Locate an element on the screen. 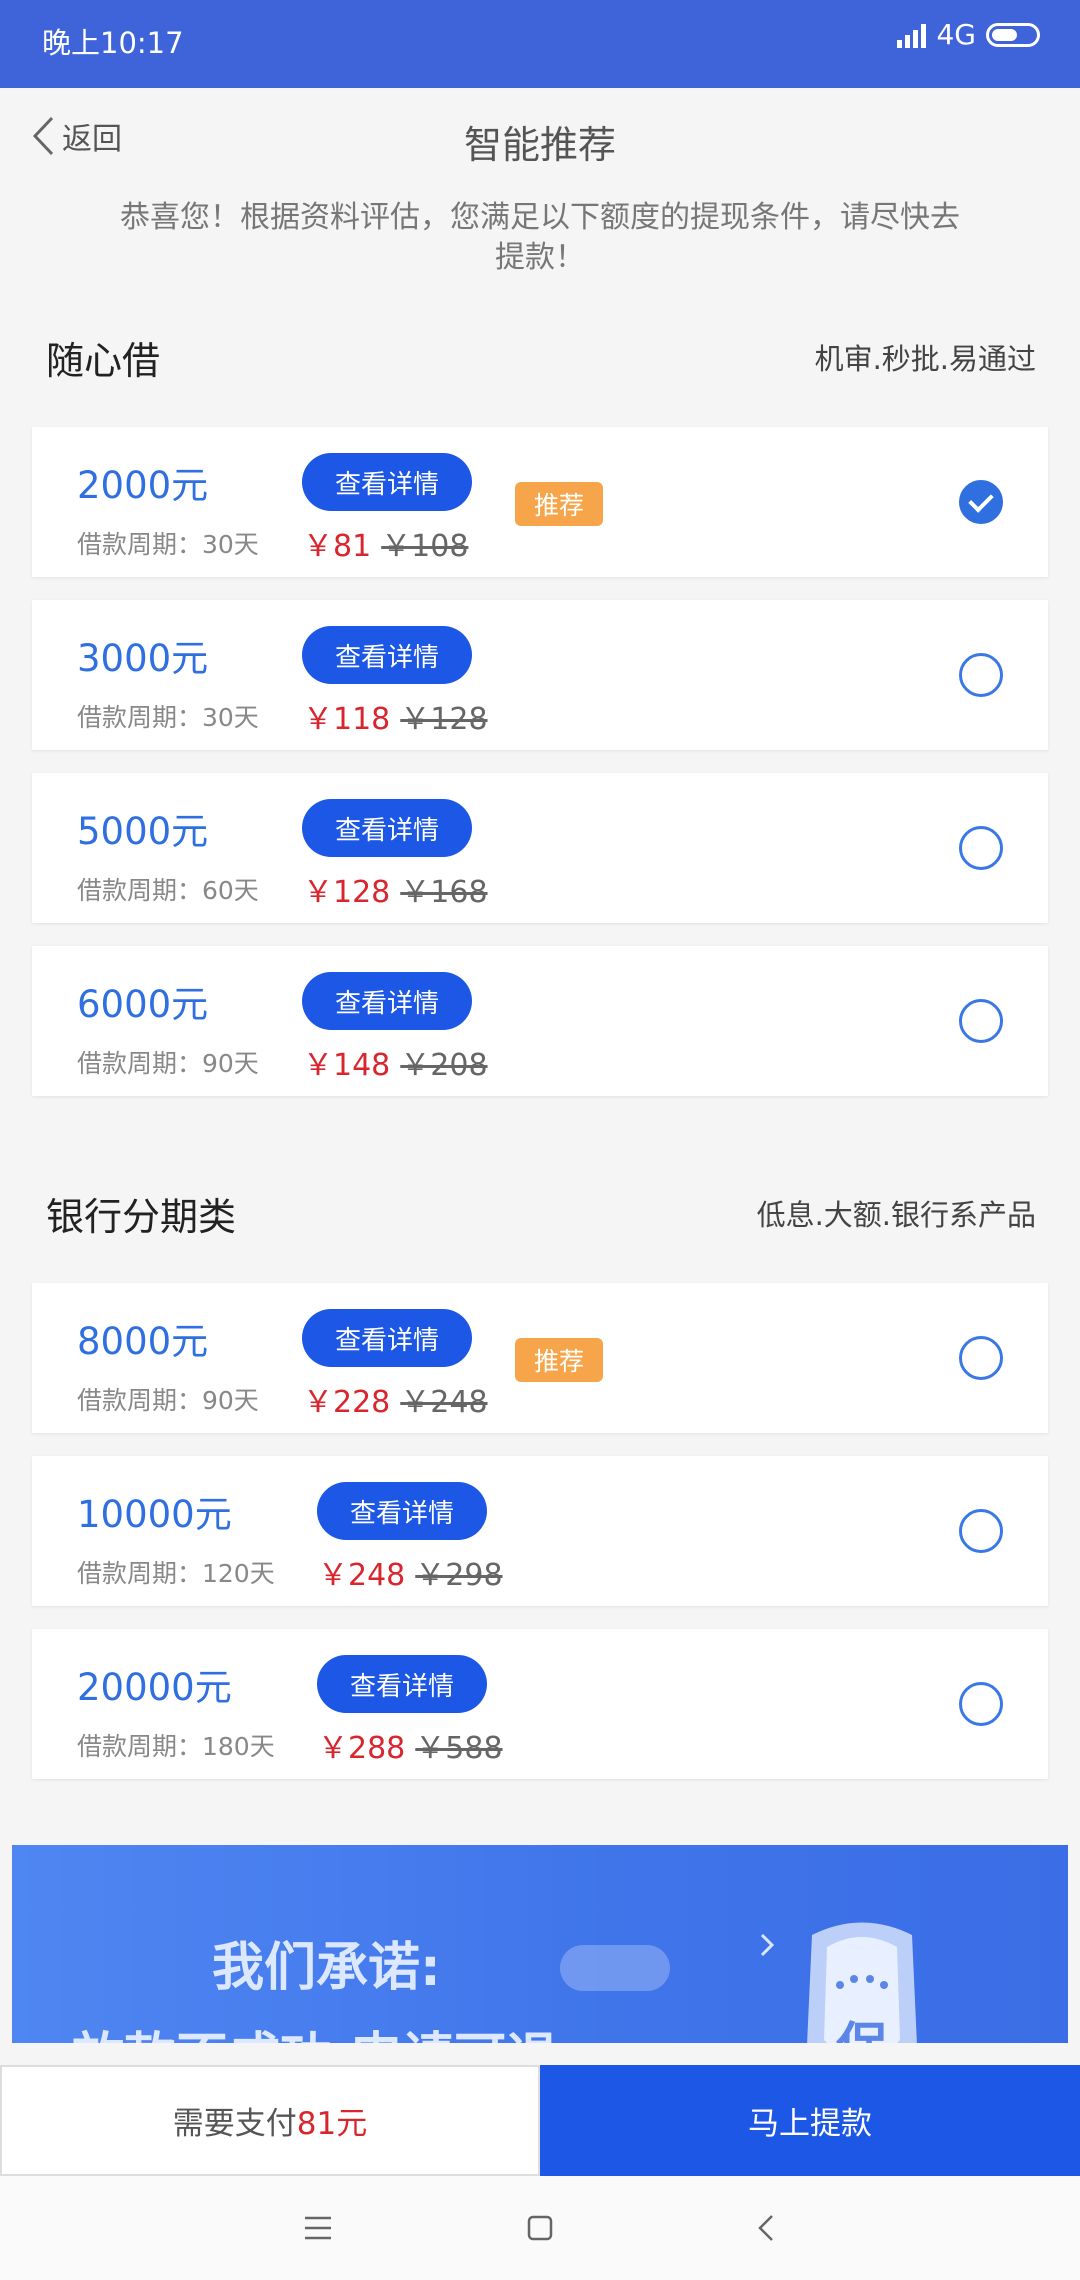  payment-amount: 81元 is located at coordinates (332, 2124).